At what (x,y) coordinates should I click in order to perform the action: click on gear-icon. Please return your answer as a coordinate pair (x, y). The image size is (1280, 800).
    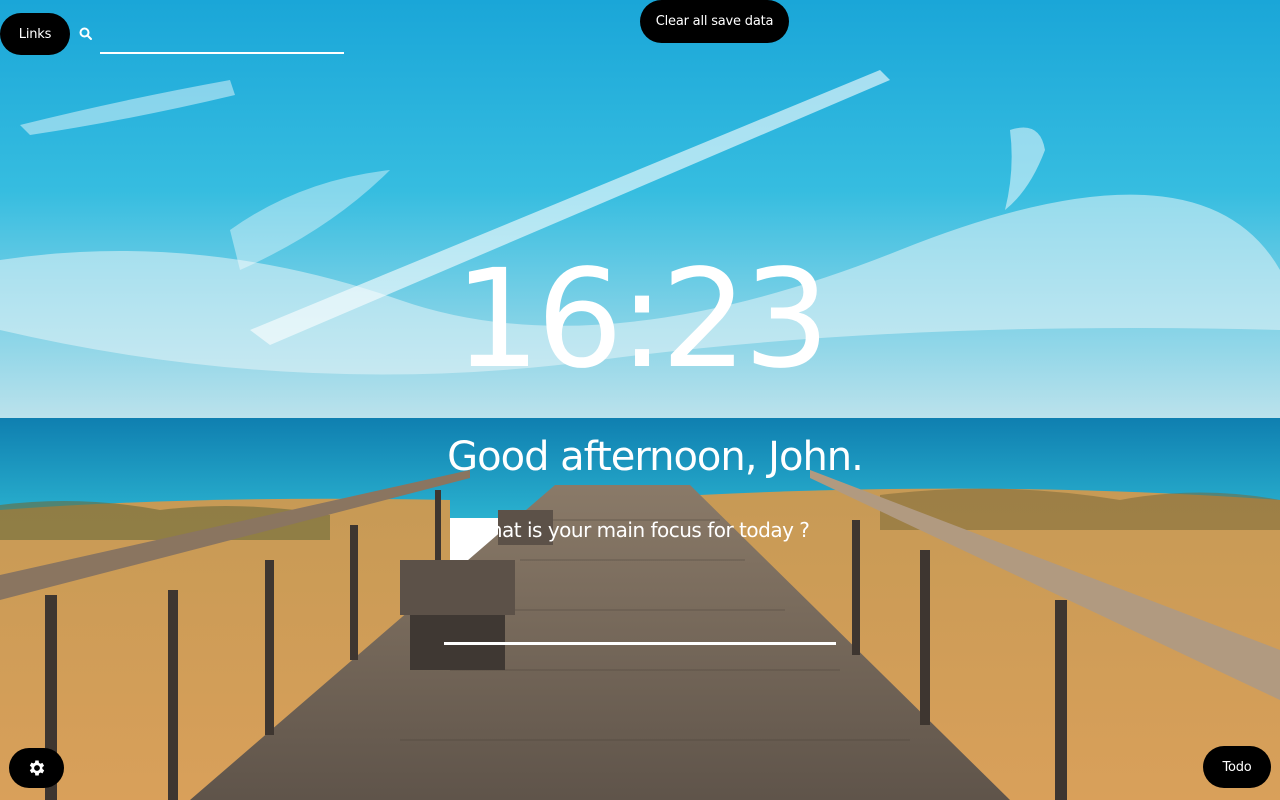
    Looking at the image, I should click on (36, 768).